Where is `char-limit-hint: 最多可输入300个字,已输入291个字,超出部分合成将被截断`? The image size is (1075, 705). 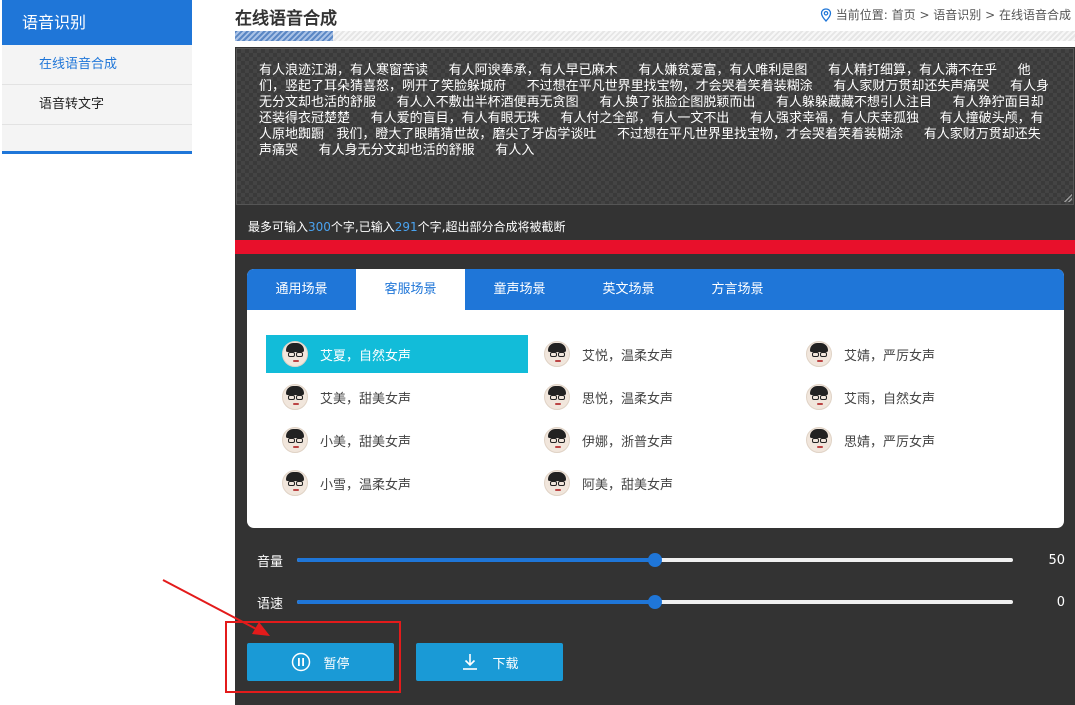 char-limit-hint: 最多可输入300个字,已输入291个字,超出部分合成将被截断 is located at coordinates (406, 226).